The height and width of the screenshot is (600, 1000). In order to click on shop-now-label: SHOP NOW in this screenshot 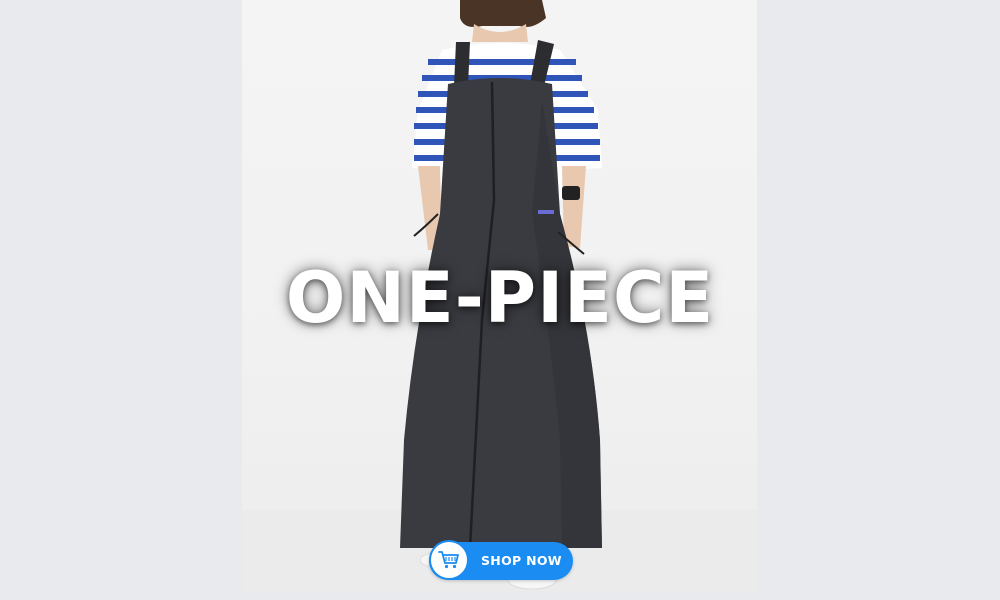, I will do `click(521, 560)`.